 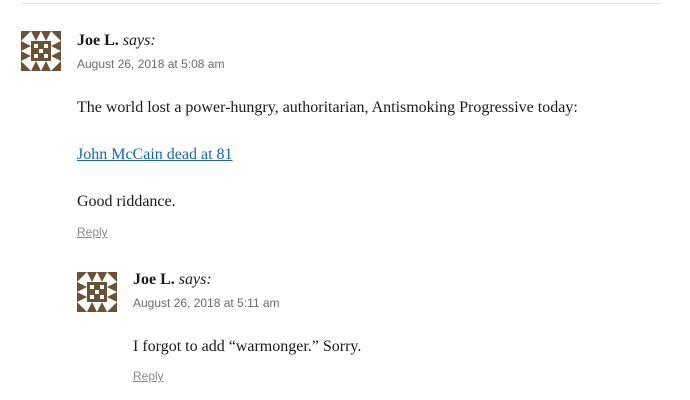 I want to click on article-link: John McCain dead at 81, so click(x=155, y=155).